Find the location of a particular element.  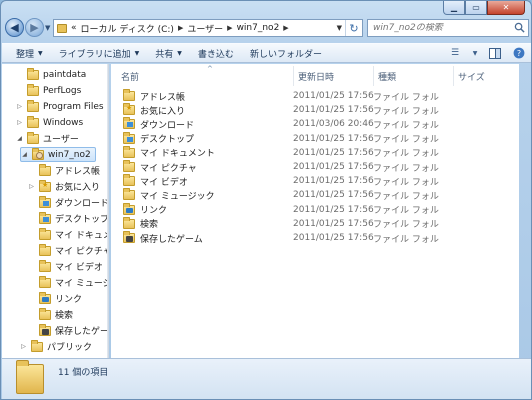

close-button: ✕ is located at coordinates (506, 8).